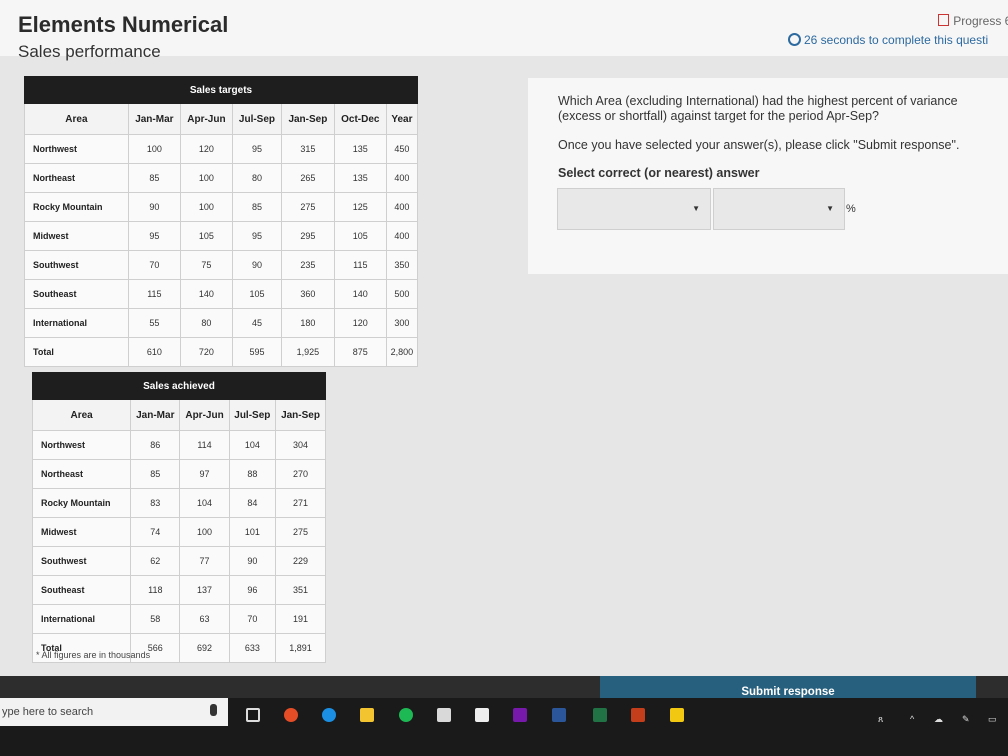 This screenshot has height=756, width=1008. Describe the element at coordinates (123, 24) in the screenshot. I see `page-title: Elements Numerical` at that location.